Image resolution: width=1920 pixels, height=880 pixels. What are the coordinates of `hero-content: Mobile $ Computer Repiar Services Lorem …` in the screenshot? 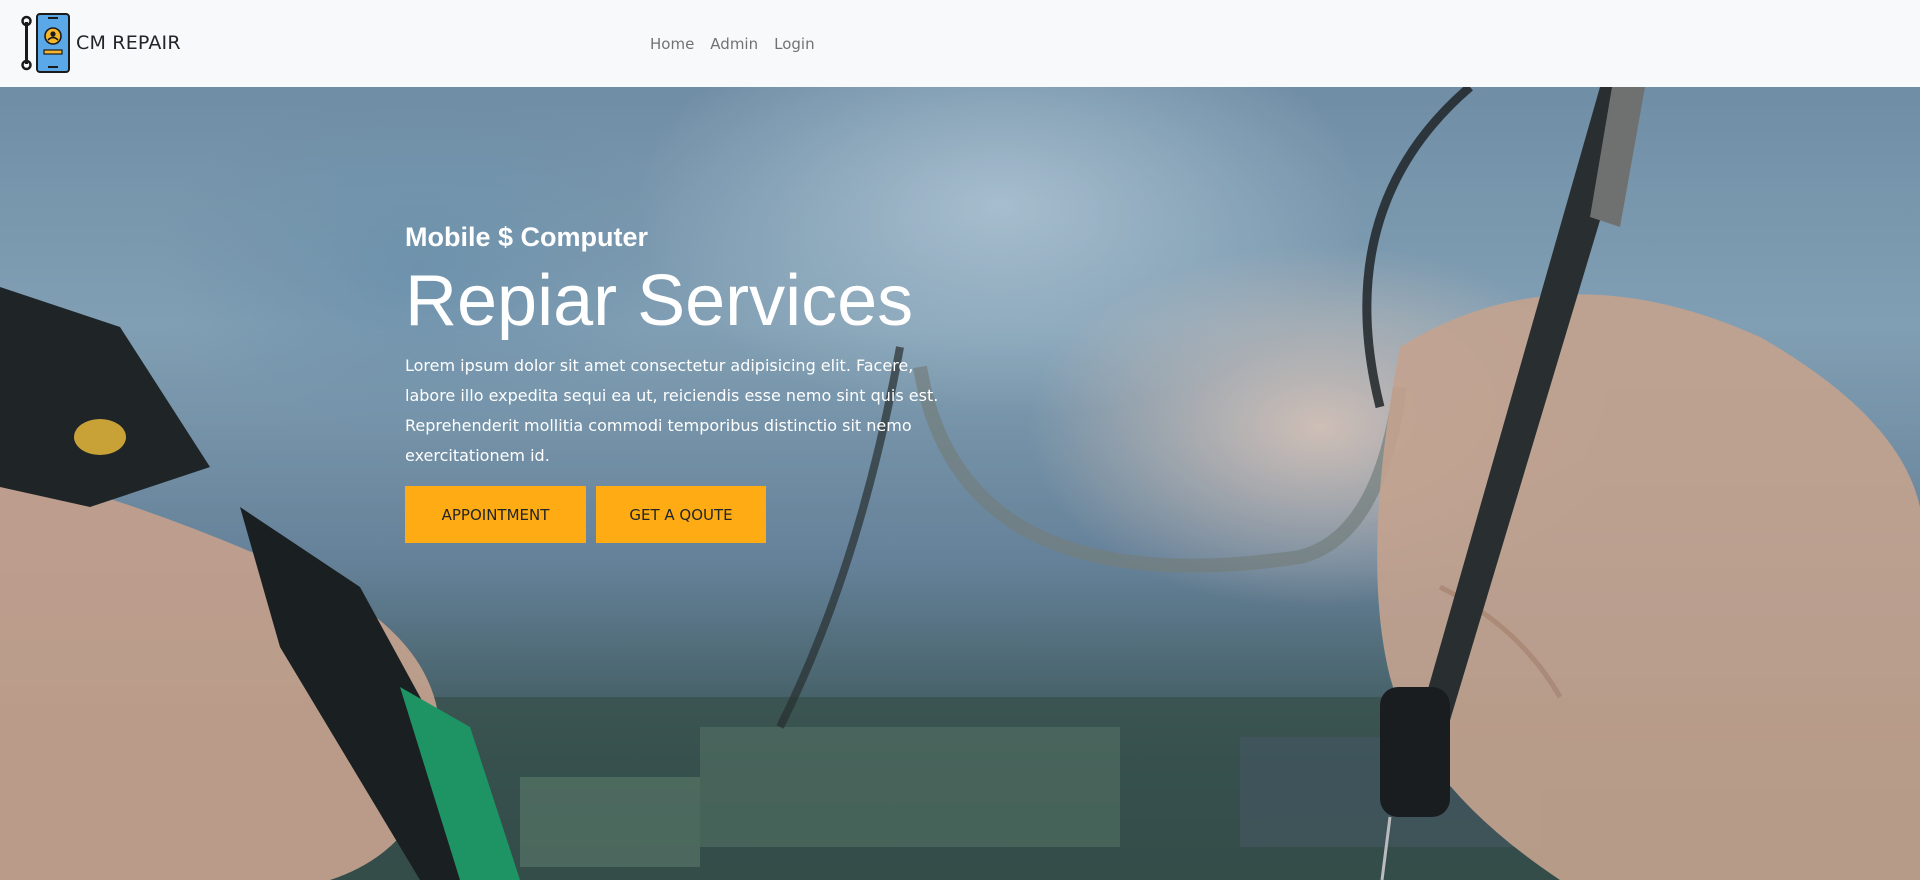 It's located at (675, 382).